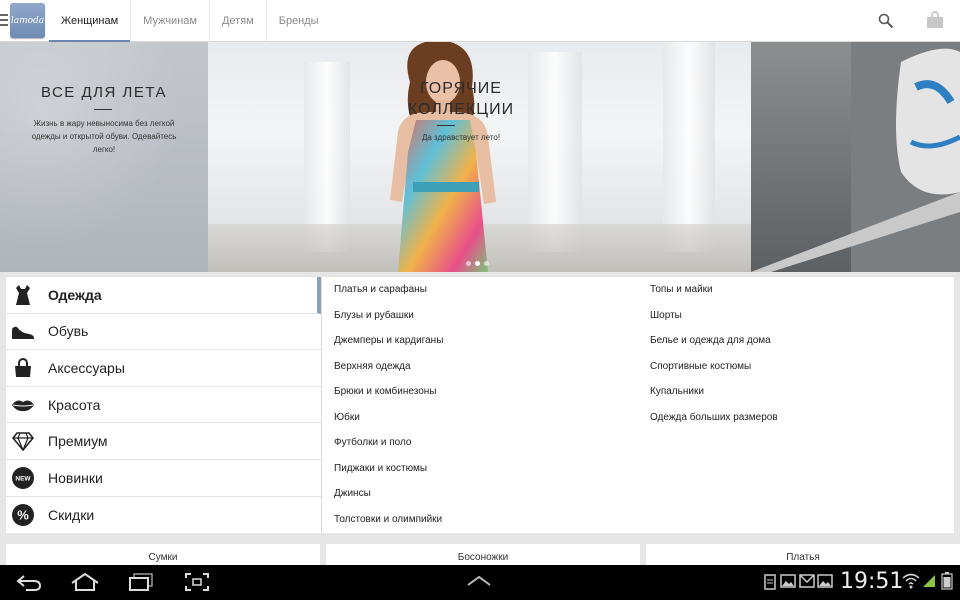  Describe the element at coordinates (68, 331) in the screenshot. I see `category-label: Обувь` at that location.